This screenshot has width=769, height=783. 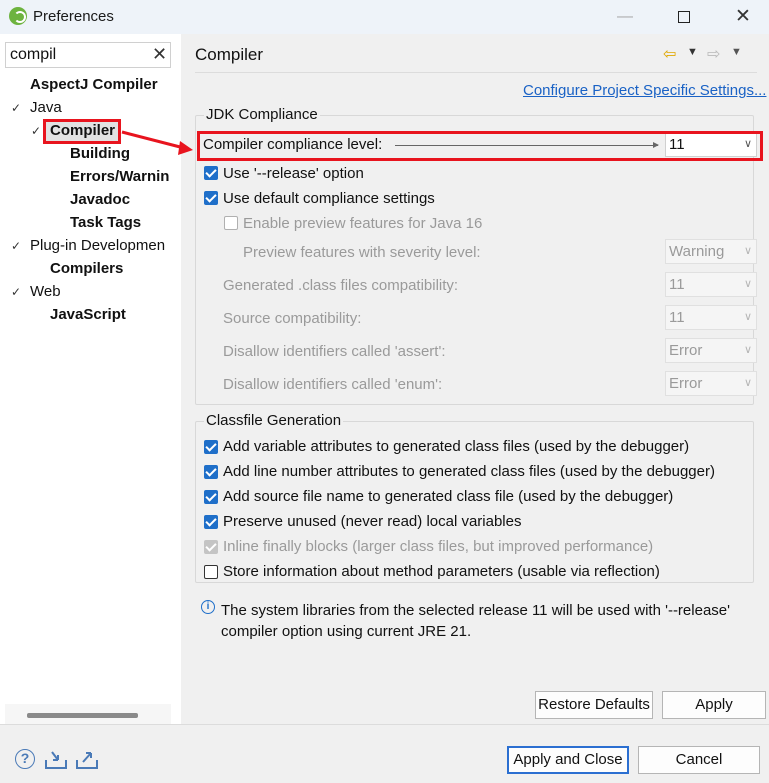 What do you see at coordinates (208, 607) in the screenshot?
I see `info-icon: i` at bounding box center [208, 607].